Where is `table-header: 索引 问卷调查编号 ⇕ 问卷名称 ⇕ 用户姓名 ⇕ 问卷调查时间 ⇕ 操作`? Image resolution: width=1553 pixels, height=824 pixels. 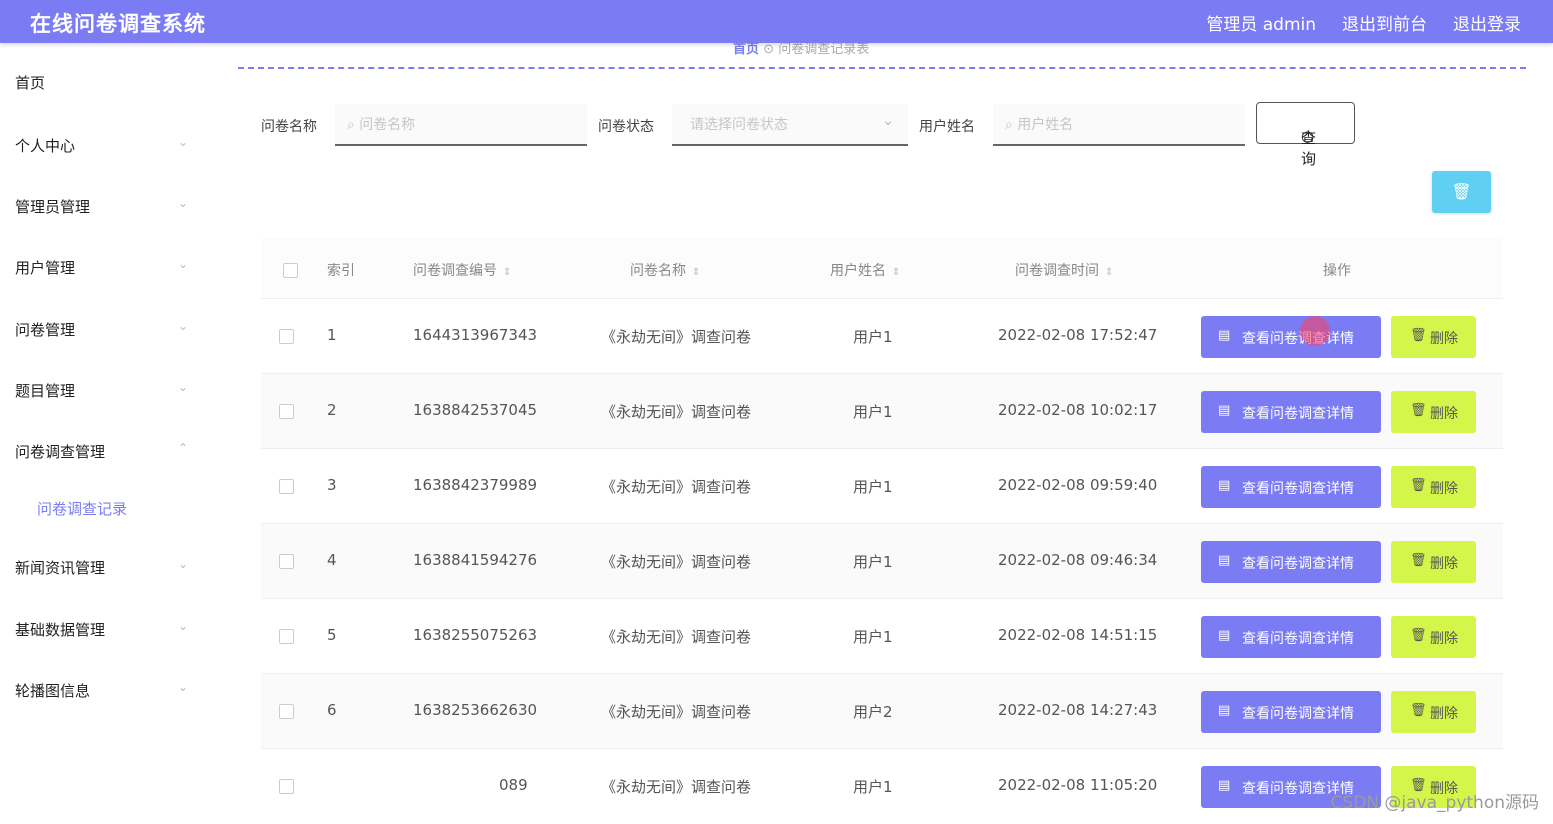 table-header: 索引 问卷调查编号 ⇕ 问卷名称 ⇕ 用户姓名 ⇕ 问卷调查时间 ⇕ 操作 is located at coordinates (882, 268).